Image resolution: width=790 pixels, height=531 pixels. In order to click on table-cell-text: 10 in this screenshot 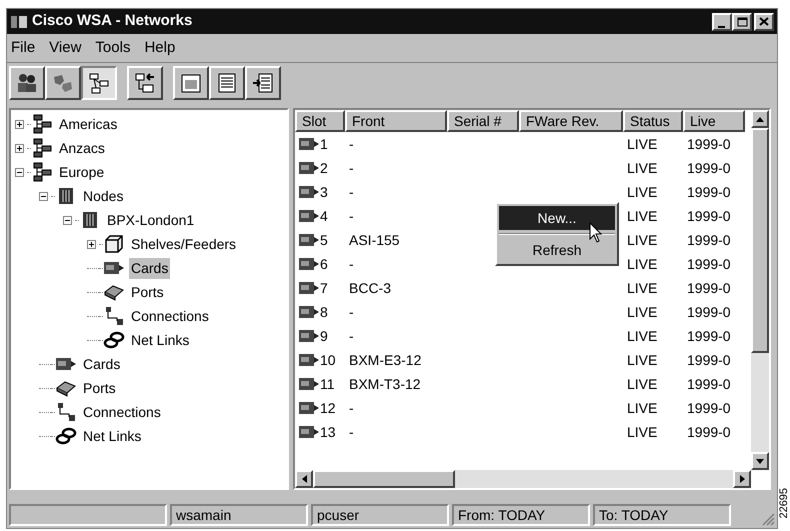, I will do `click(328, 360)`.